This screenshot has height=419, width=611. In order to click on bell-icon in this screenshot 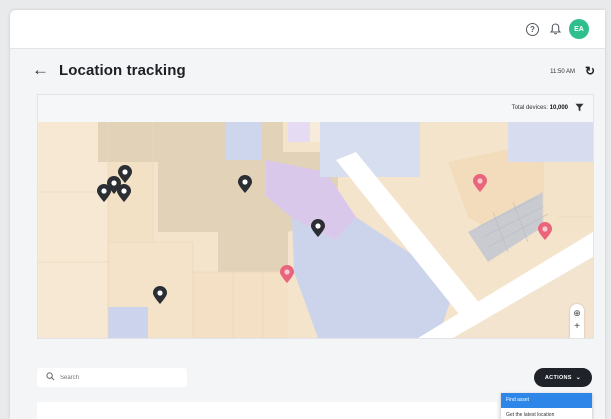, I will do `click(555, 29)`.